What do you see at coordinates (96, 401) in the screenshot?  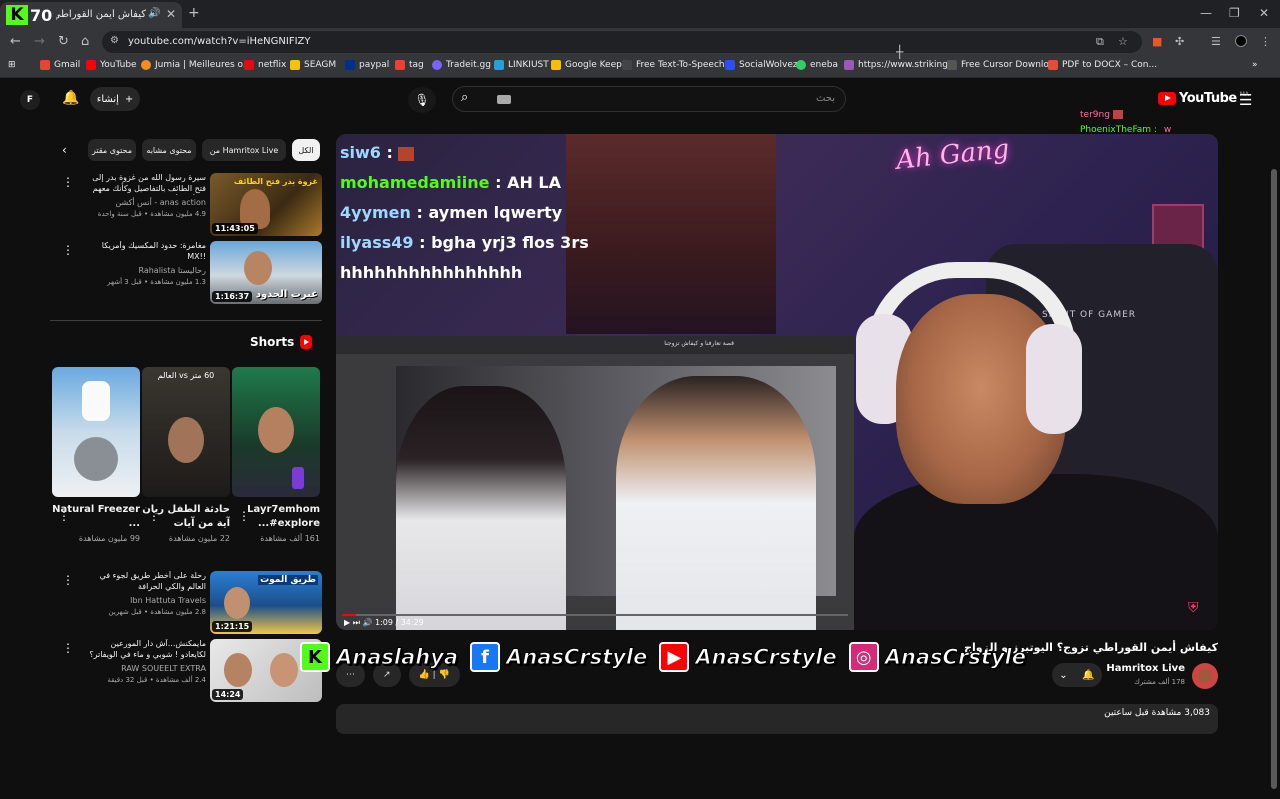 I see `thumbnail-figure` at bounding box center [96, 401].